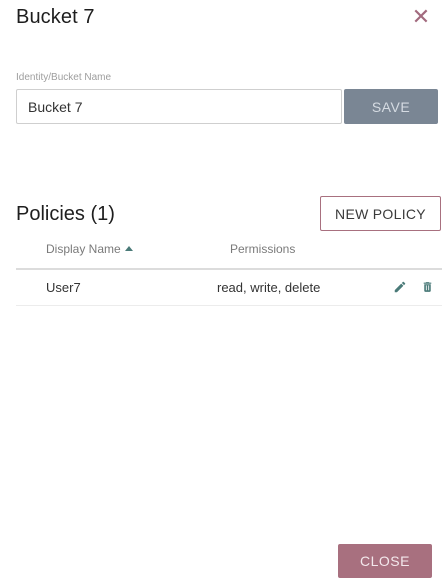 The width and height of the screenshot is (445, 578). I want to click on column-header-display-name: Display Name, so click(89, 249).